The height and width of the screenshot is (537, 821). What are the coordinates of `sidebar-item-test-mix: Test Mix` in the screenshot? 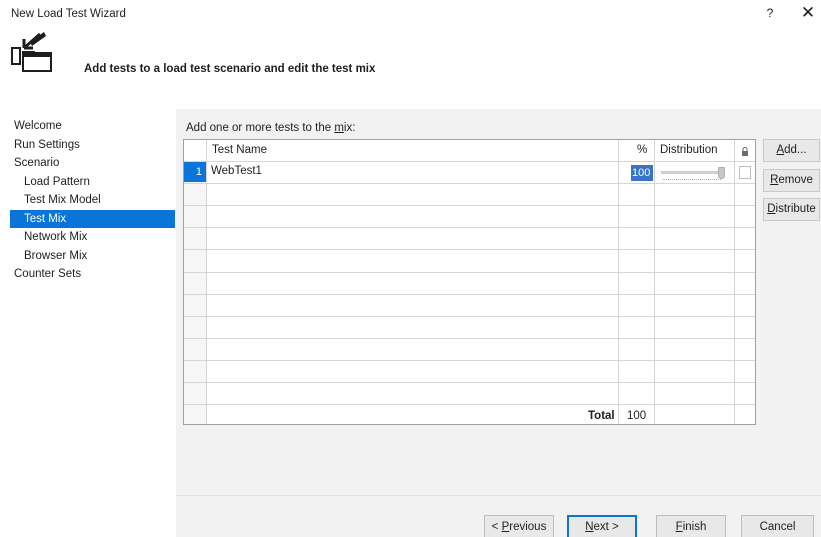 It's located at (92, 218).